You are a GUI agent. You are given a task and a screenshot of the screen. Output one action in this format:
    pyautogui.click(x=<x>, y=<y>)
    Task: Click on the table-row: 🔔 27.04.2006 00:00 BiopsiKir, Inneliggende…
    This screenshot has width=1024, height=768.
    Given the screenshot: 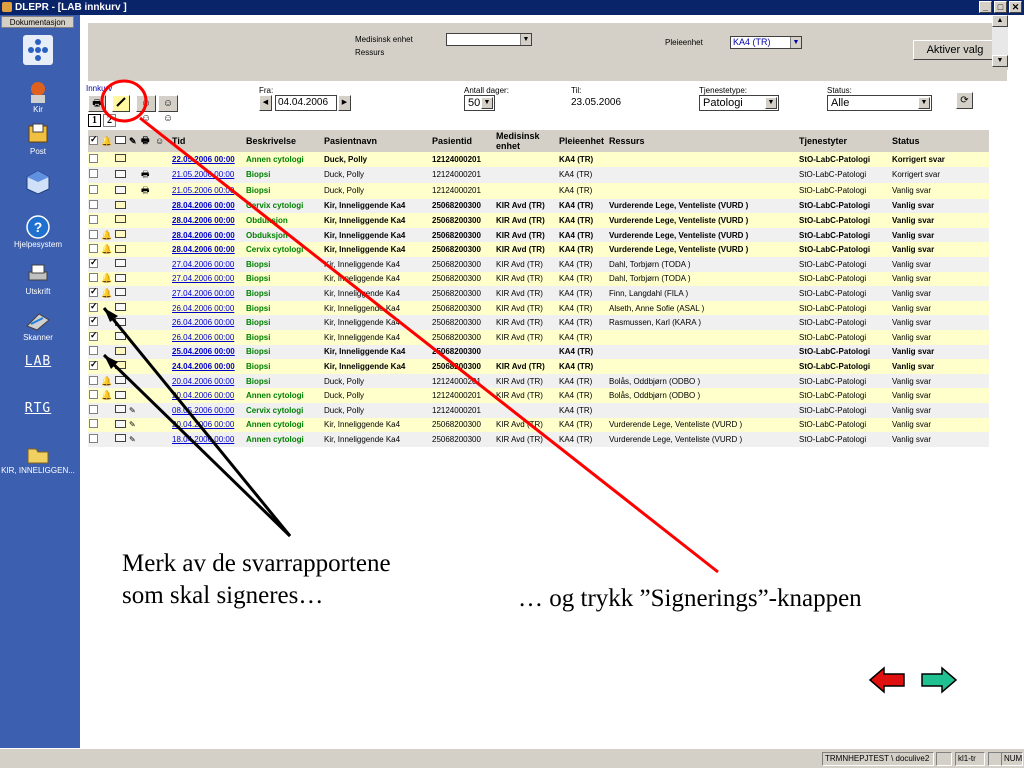 What is the action you would take?
    pyautogui.click(x=538, y=293)
    